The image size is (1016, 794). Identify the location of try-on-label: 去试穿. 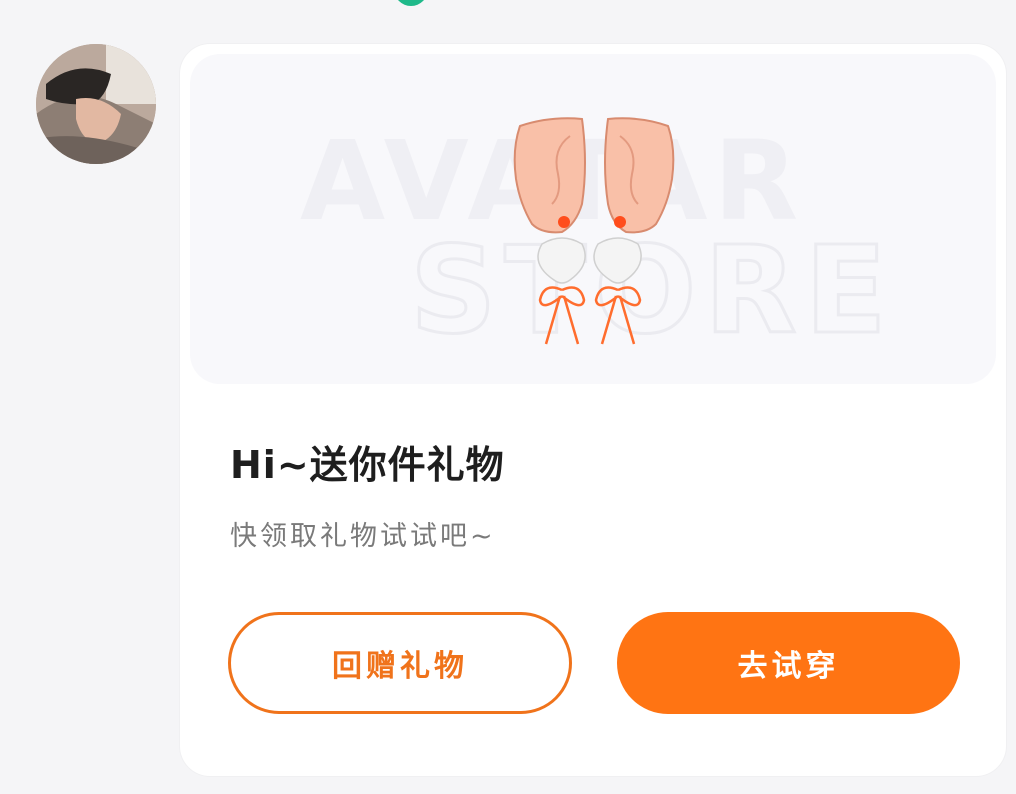
(788, 666).